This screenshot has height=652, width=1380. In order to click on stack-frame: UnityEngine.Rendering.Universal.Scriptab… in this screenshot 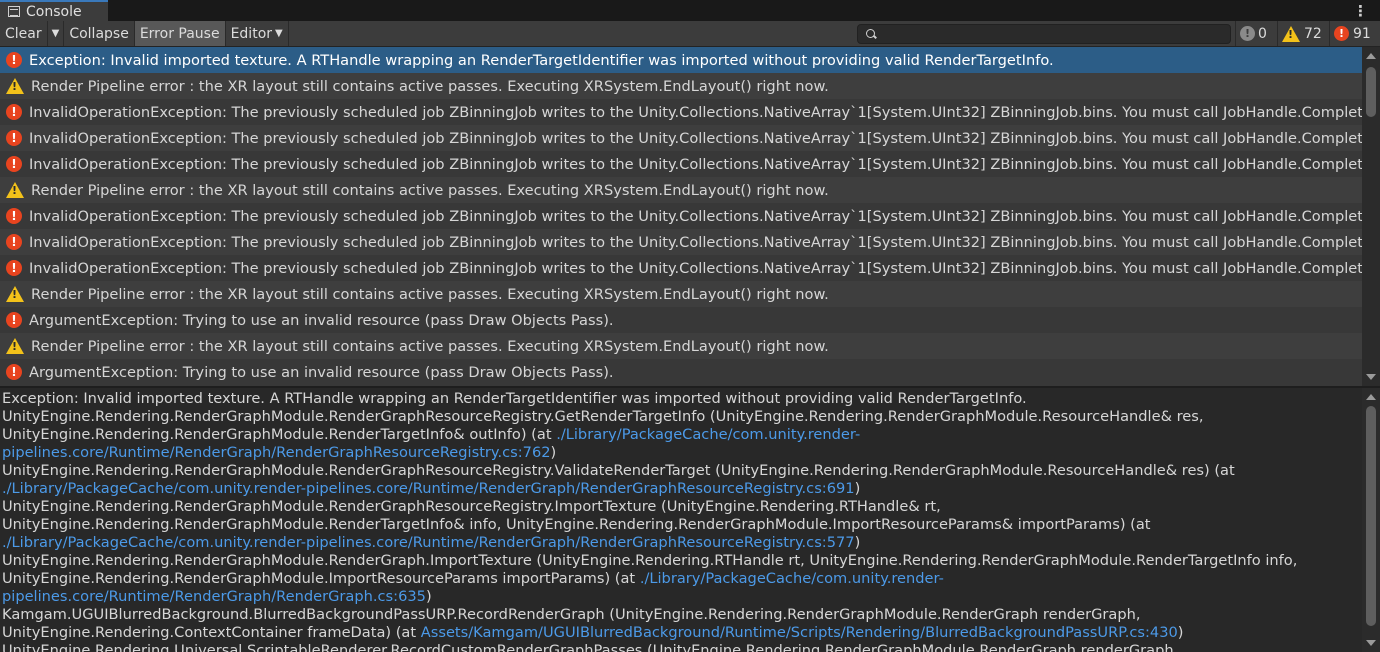, I will do `click(682, 647)`.